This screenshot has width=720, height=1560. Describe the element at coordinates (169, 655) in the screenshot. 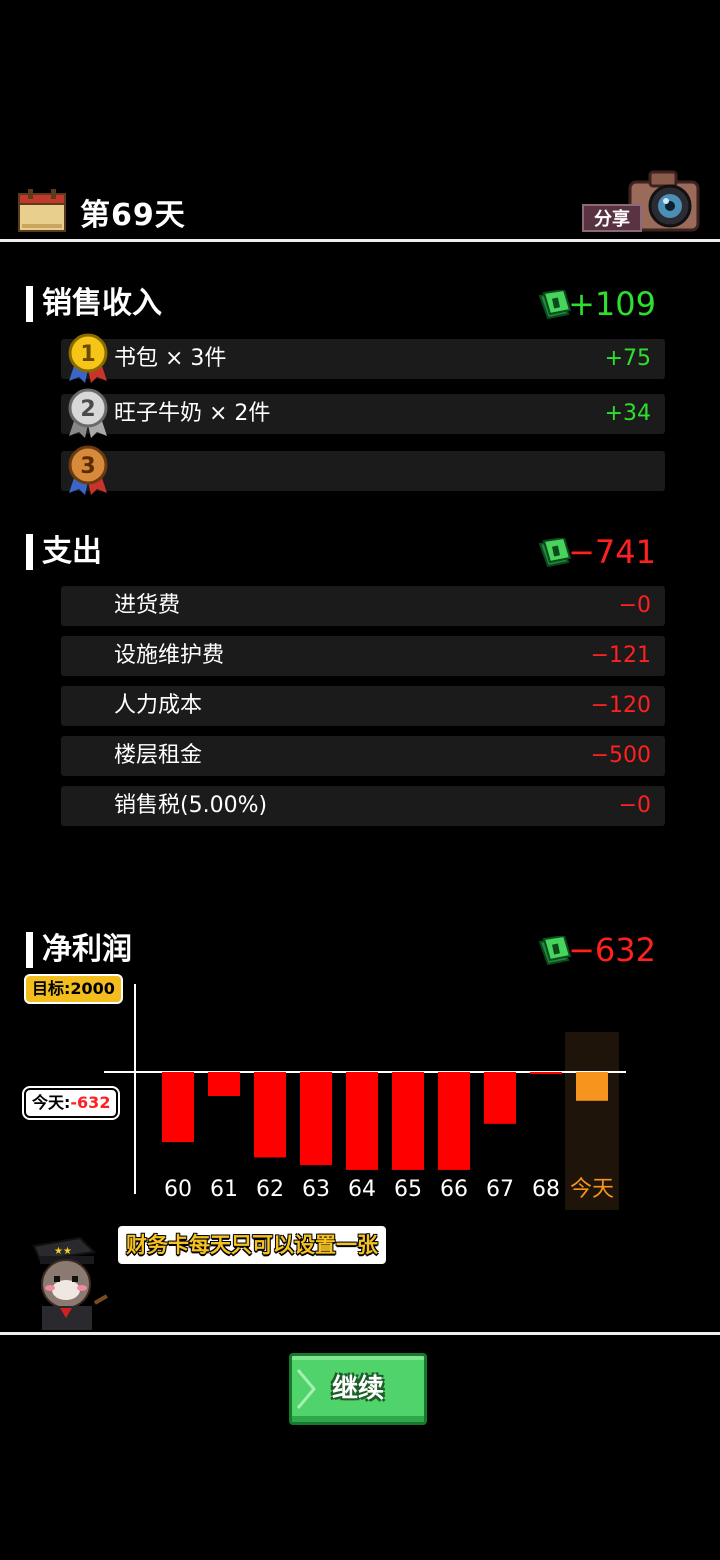

I see `expense-item-label: 设施维护费` at that location.